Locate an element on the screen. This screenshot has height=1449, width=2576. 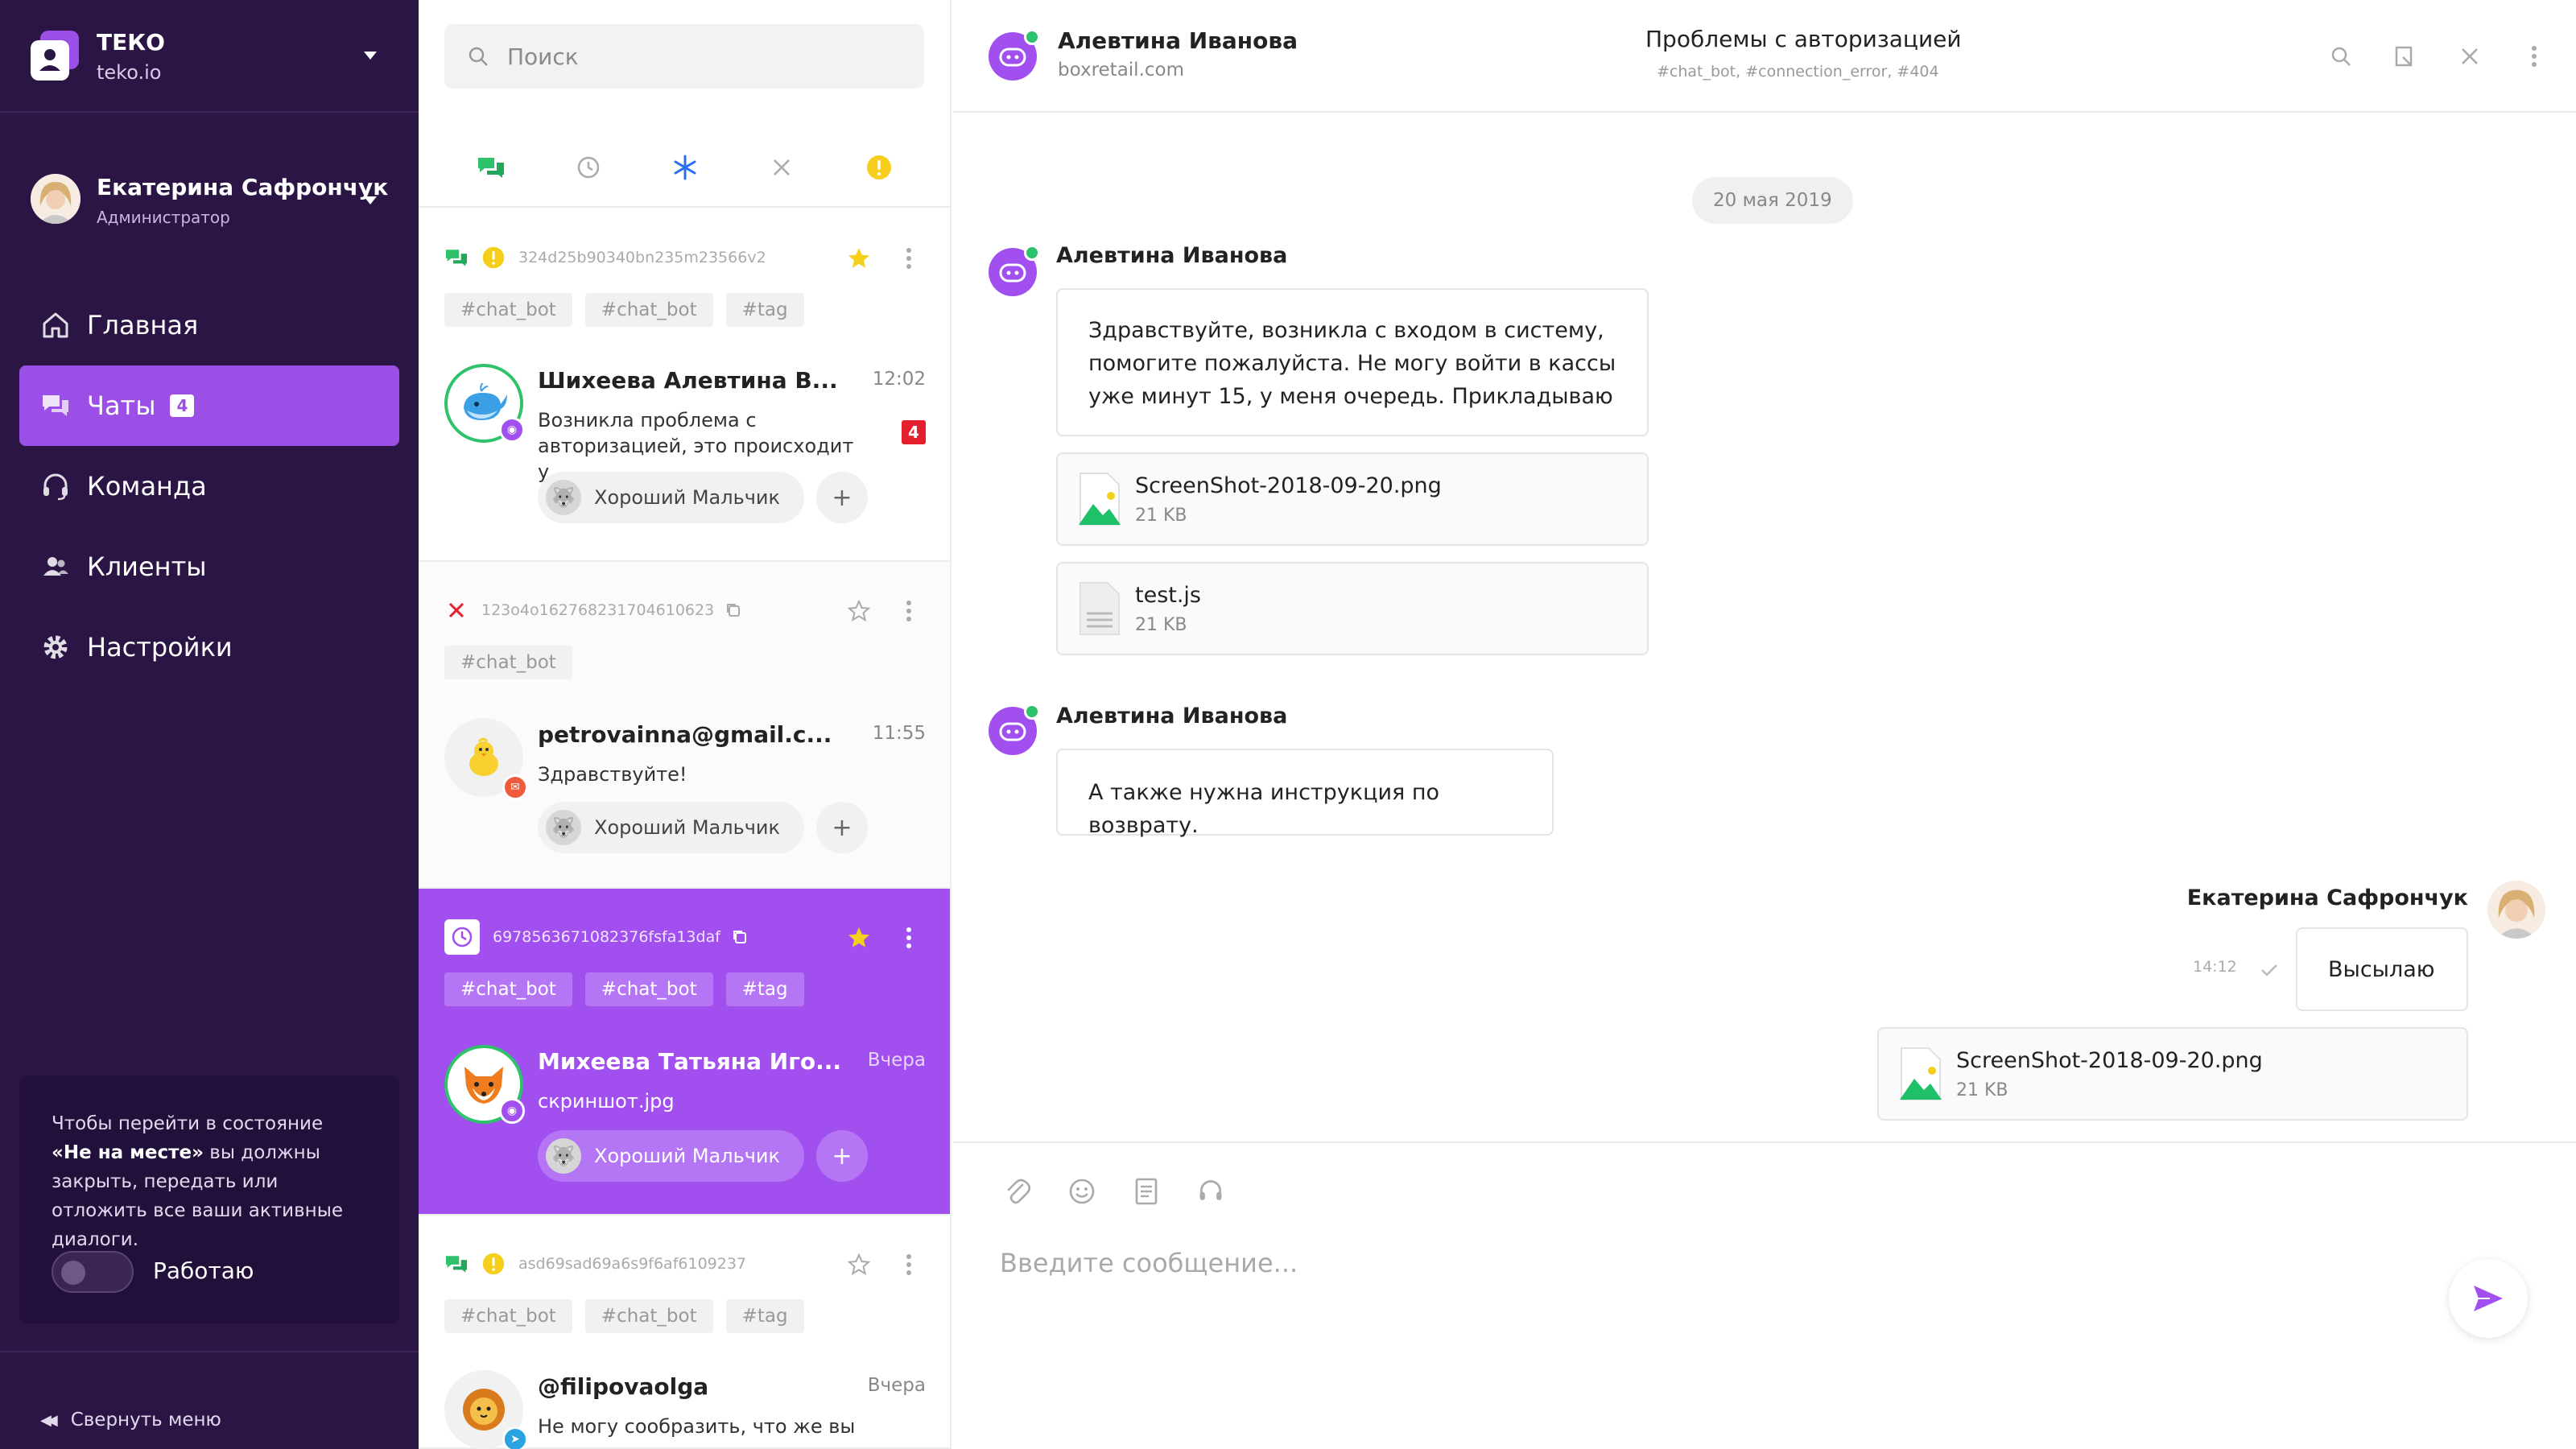
assignee-avatar: 🐺 is located at coordinates (563, 497).